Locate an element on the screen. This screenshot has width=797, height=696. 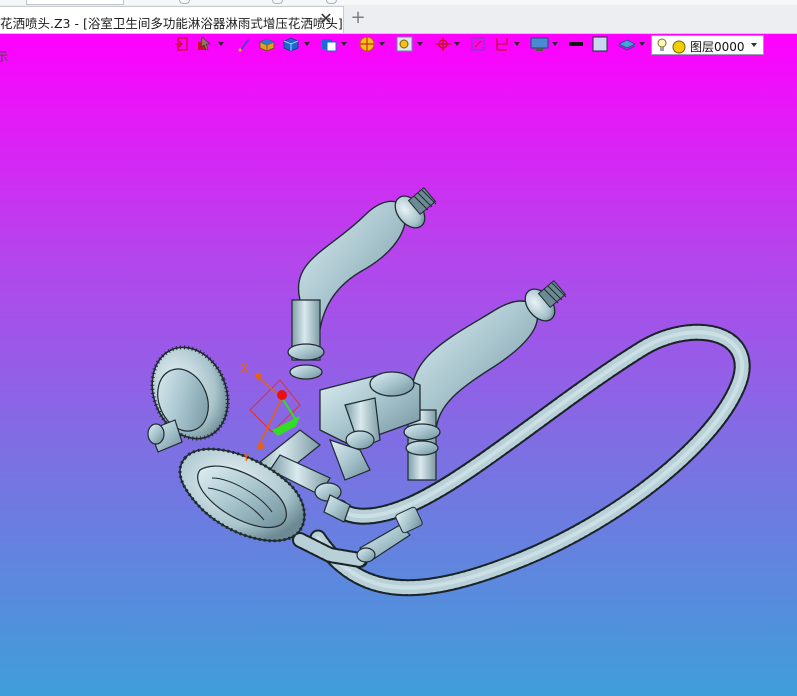
section-icon is located at coordinates (502, 45).